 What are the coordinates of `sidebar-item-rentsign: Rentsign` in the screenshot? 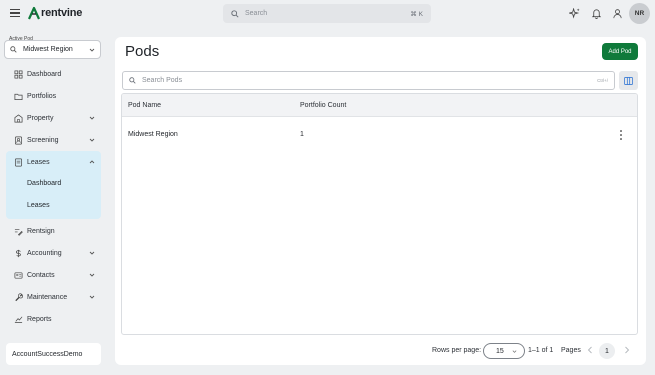 It's located at (54, 231).